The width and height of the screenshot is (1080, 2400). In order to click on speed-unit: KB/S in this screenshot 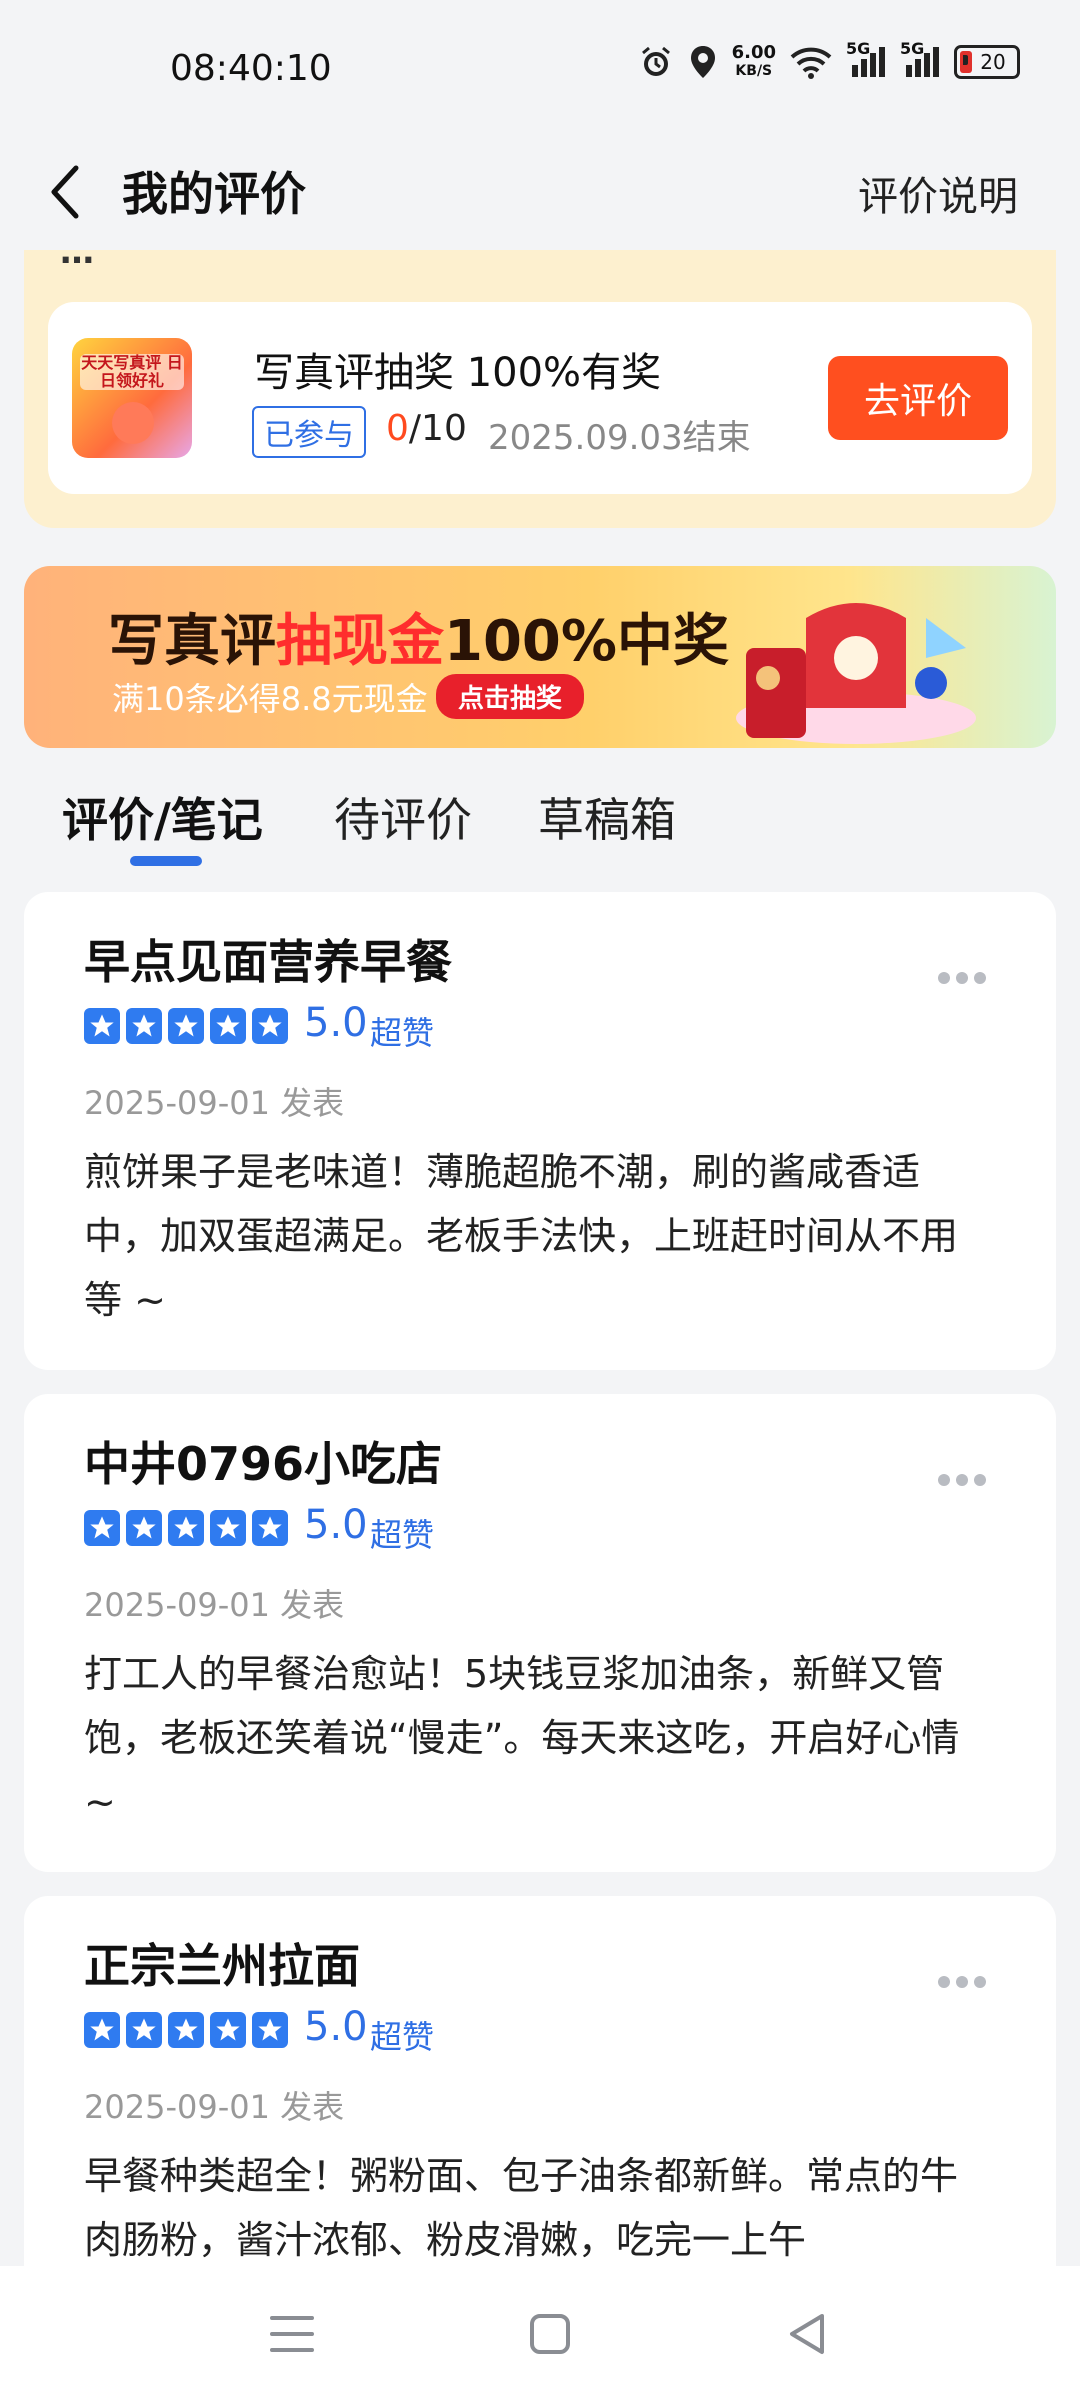, I will do `click(754, 71)`.